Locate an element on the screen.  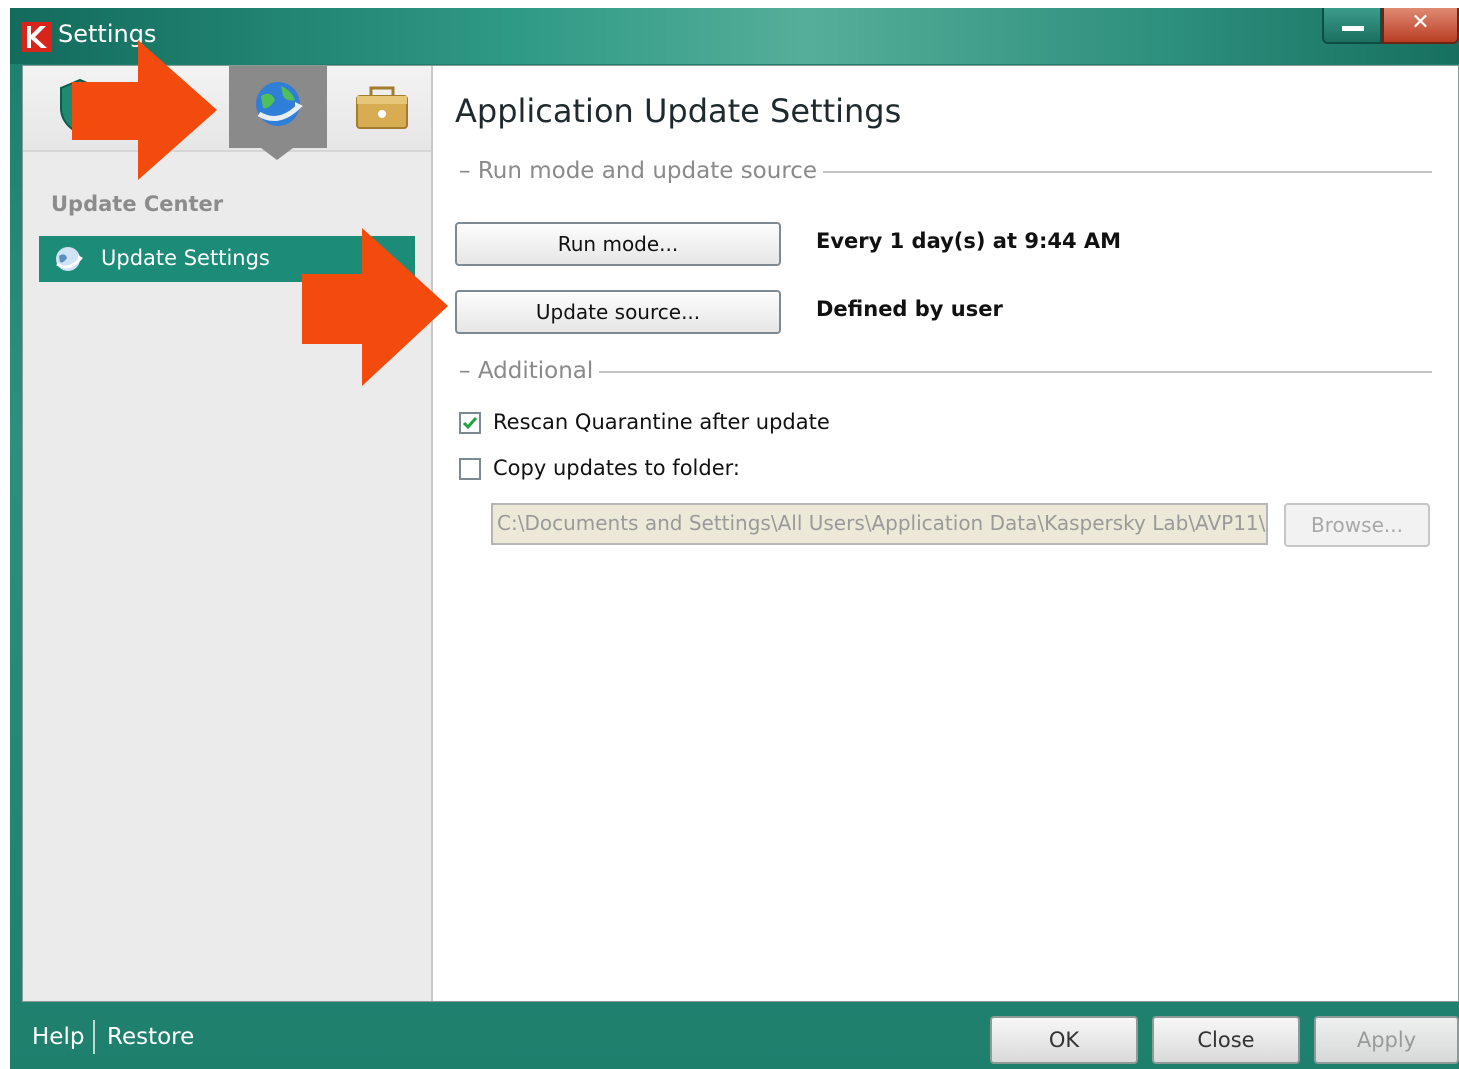
footer-bar: Help Restore OK Close Apply is located at coordinates (734, 1035).